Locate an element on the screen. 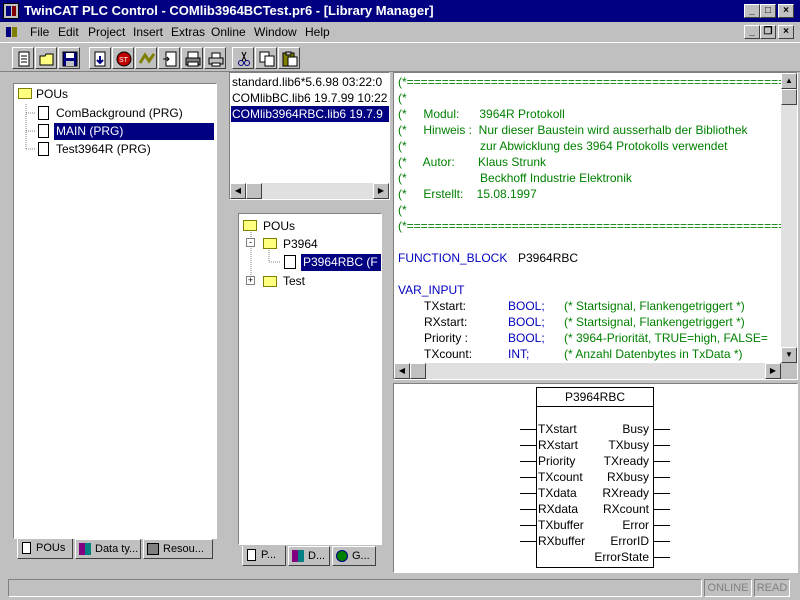 The height and width of the screenshot is (600, 800). tree-item-main: MAIN (PRG) is located at coordinates (89, 131).